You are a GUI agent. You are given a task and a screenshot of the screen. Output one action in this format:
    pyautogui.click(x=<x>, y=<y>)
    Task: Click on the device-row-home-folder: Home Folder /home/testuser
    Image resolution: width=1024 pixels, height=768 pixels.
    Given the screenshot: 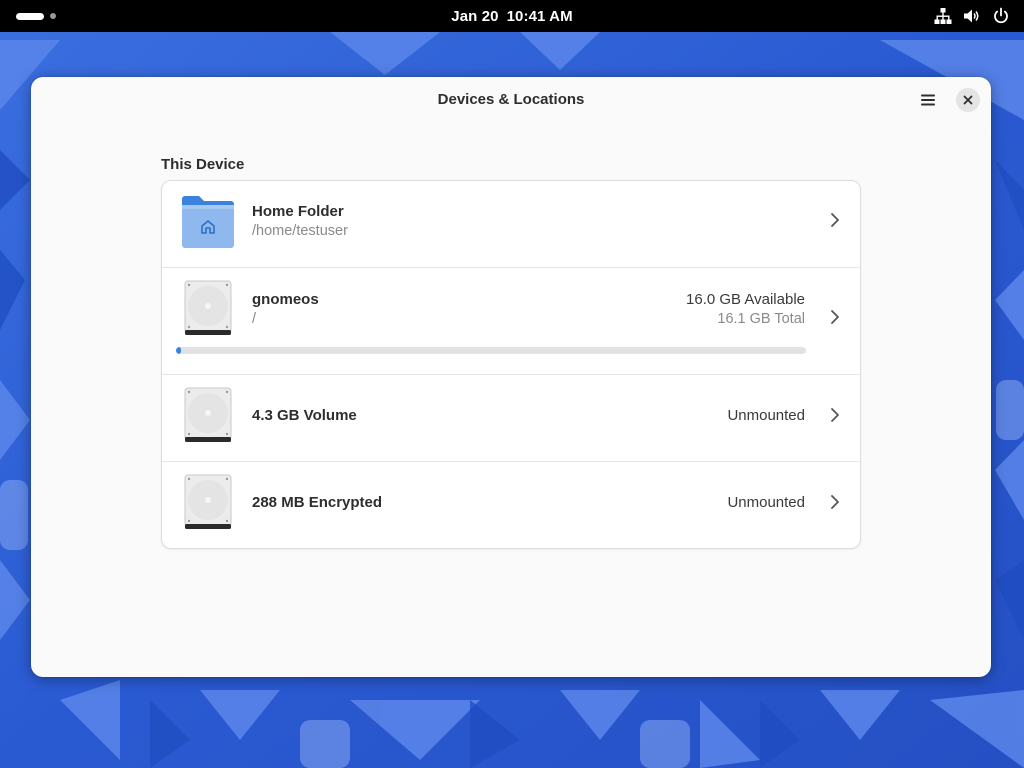 What is the action you would take?
    pyautogui.click(x=511, y=224)
    